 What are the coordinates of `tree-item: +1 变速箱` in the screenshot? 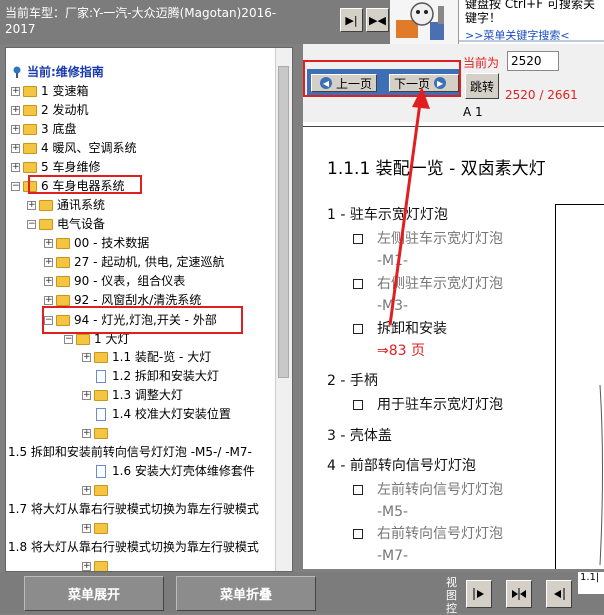 It's located at (49, 91).